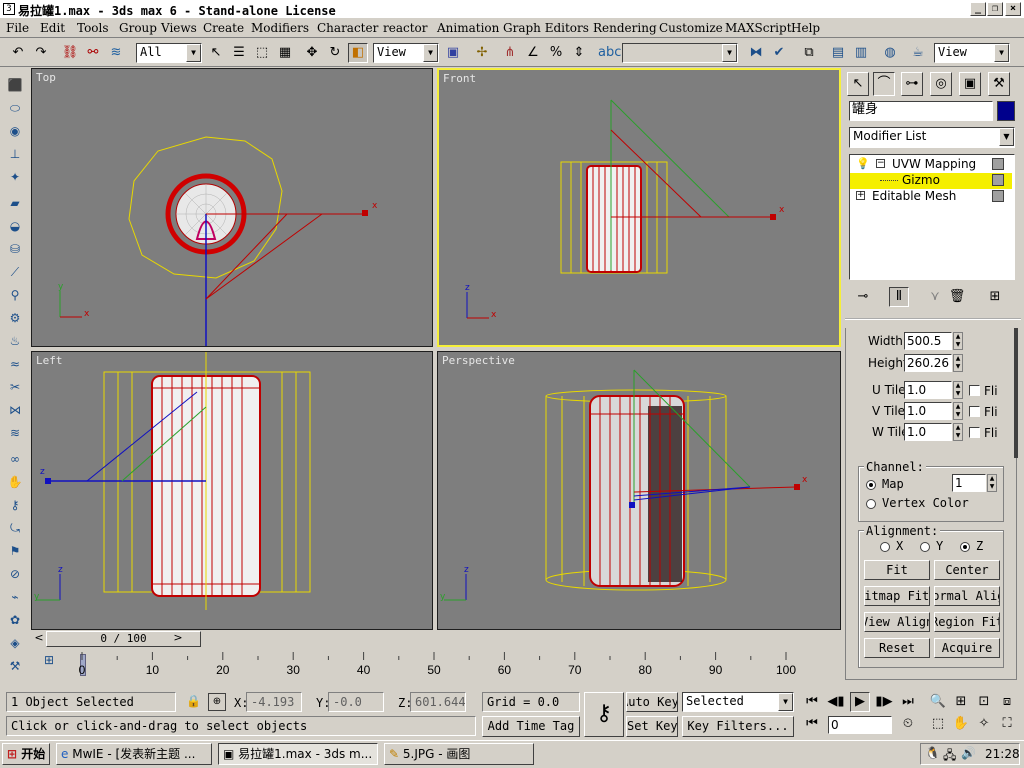 This screenshot has height=768, width=1024. I want to click on menu-modifiers: Modifiers, so click(280, 28).